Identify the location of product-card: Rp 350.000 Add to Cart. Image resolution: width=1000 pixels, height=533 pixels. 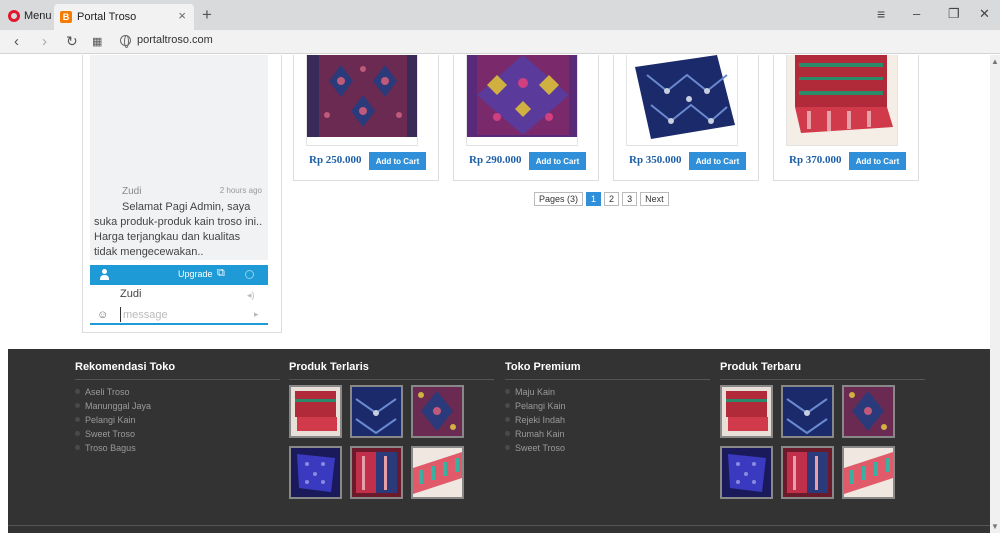
(686, 118).